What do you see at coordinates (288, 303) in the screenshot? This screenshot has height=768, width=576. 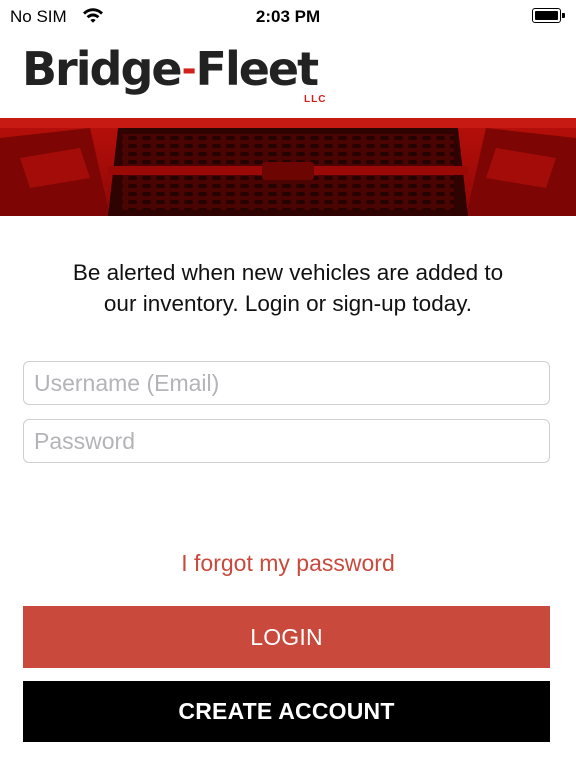 I see `tagline-line-2: our inventory. Login or sign-up today.` at bounding box center [288, 303].